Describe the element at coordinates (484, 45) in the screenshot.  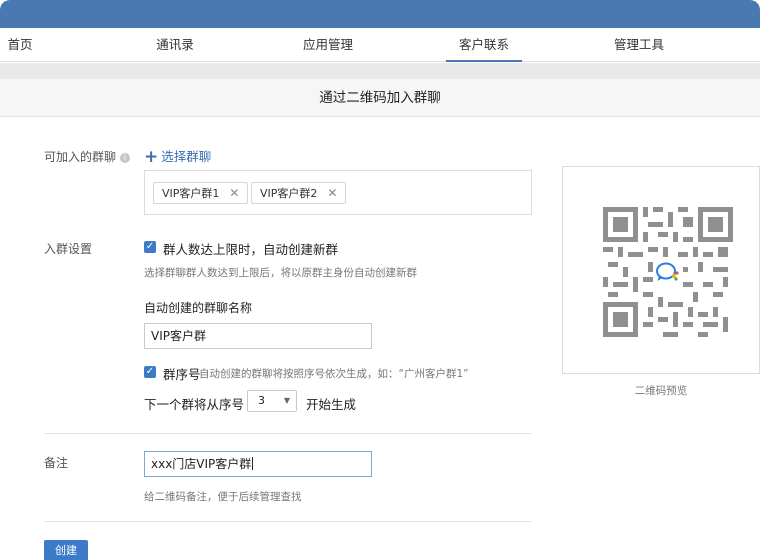
I see `nav-item-customer-contact: 客户联系` at that location.